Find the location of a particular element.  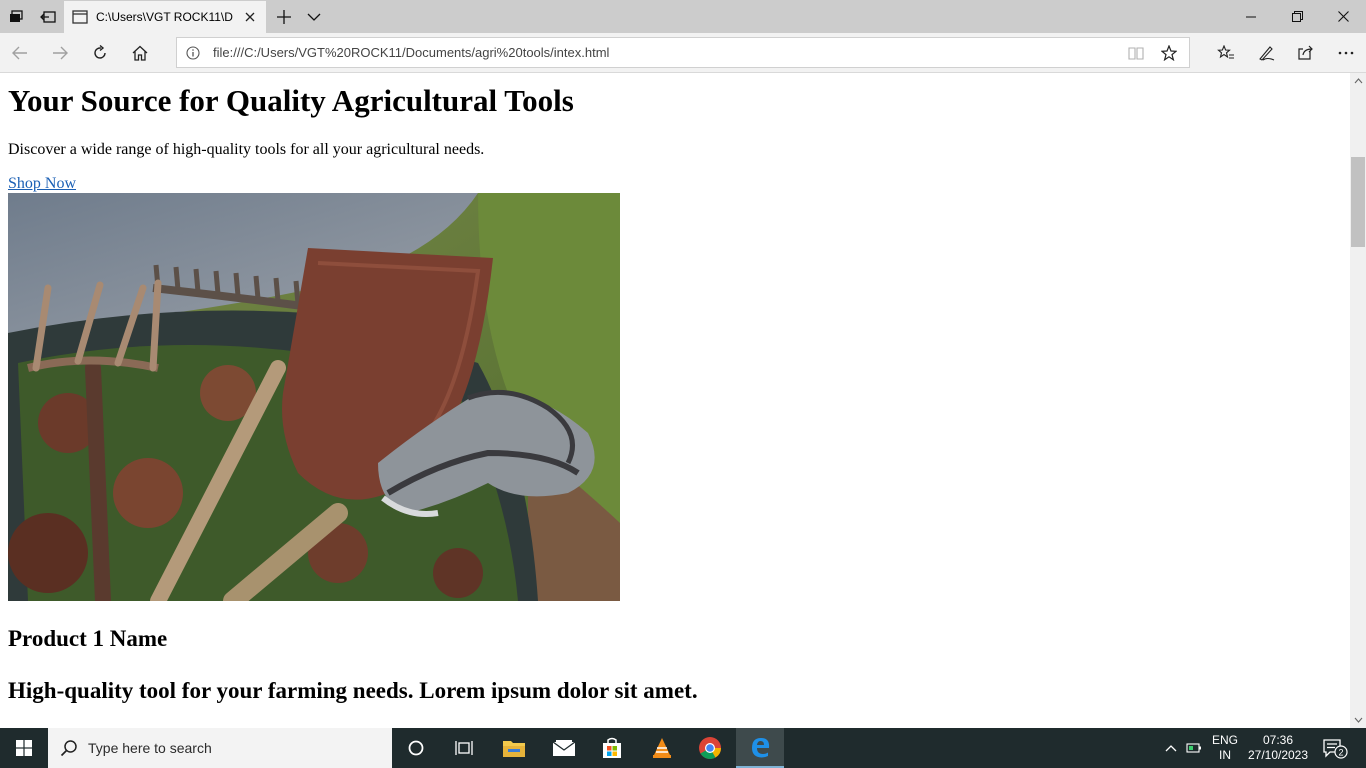

site-info-button is located at coordinates (193, 53).